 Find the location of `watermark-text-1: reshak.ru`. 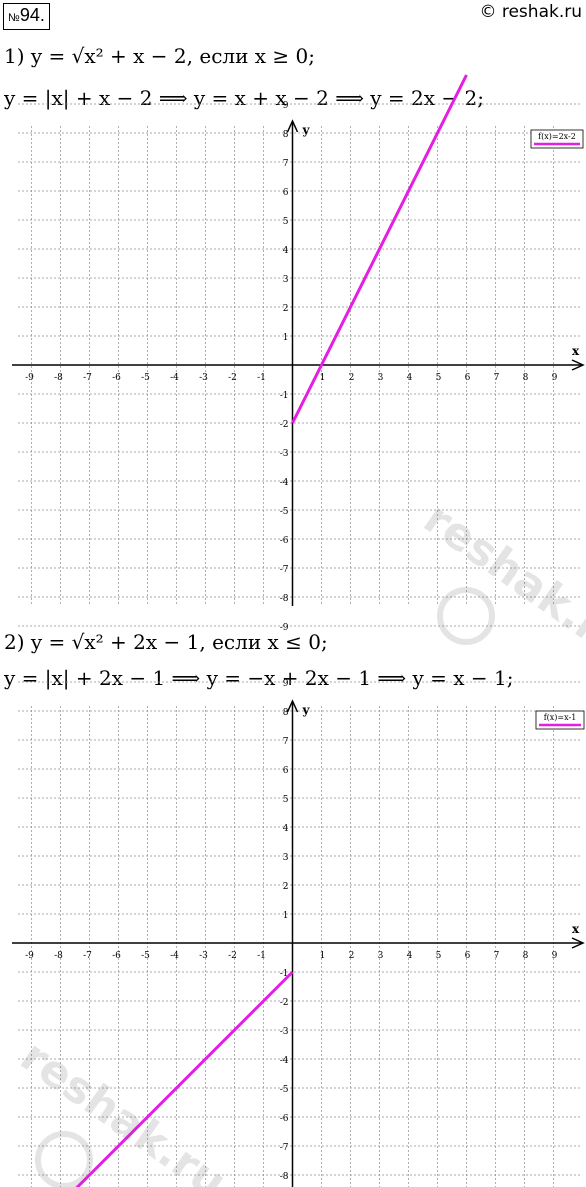

watermark-text-1: reshak.ru is located at coordinates (500, 582).